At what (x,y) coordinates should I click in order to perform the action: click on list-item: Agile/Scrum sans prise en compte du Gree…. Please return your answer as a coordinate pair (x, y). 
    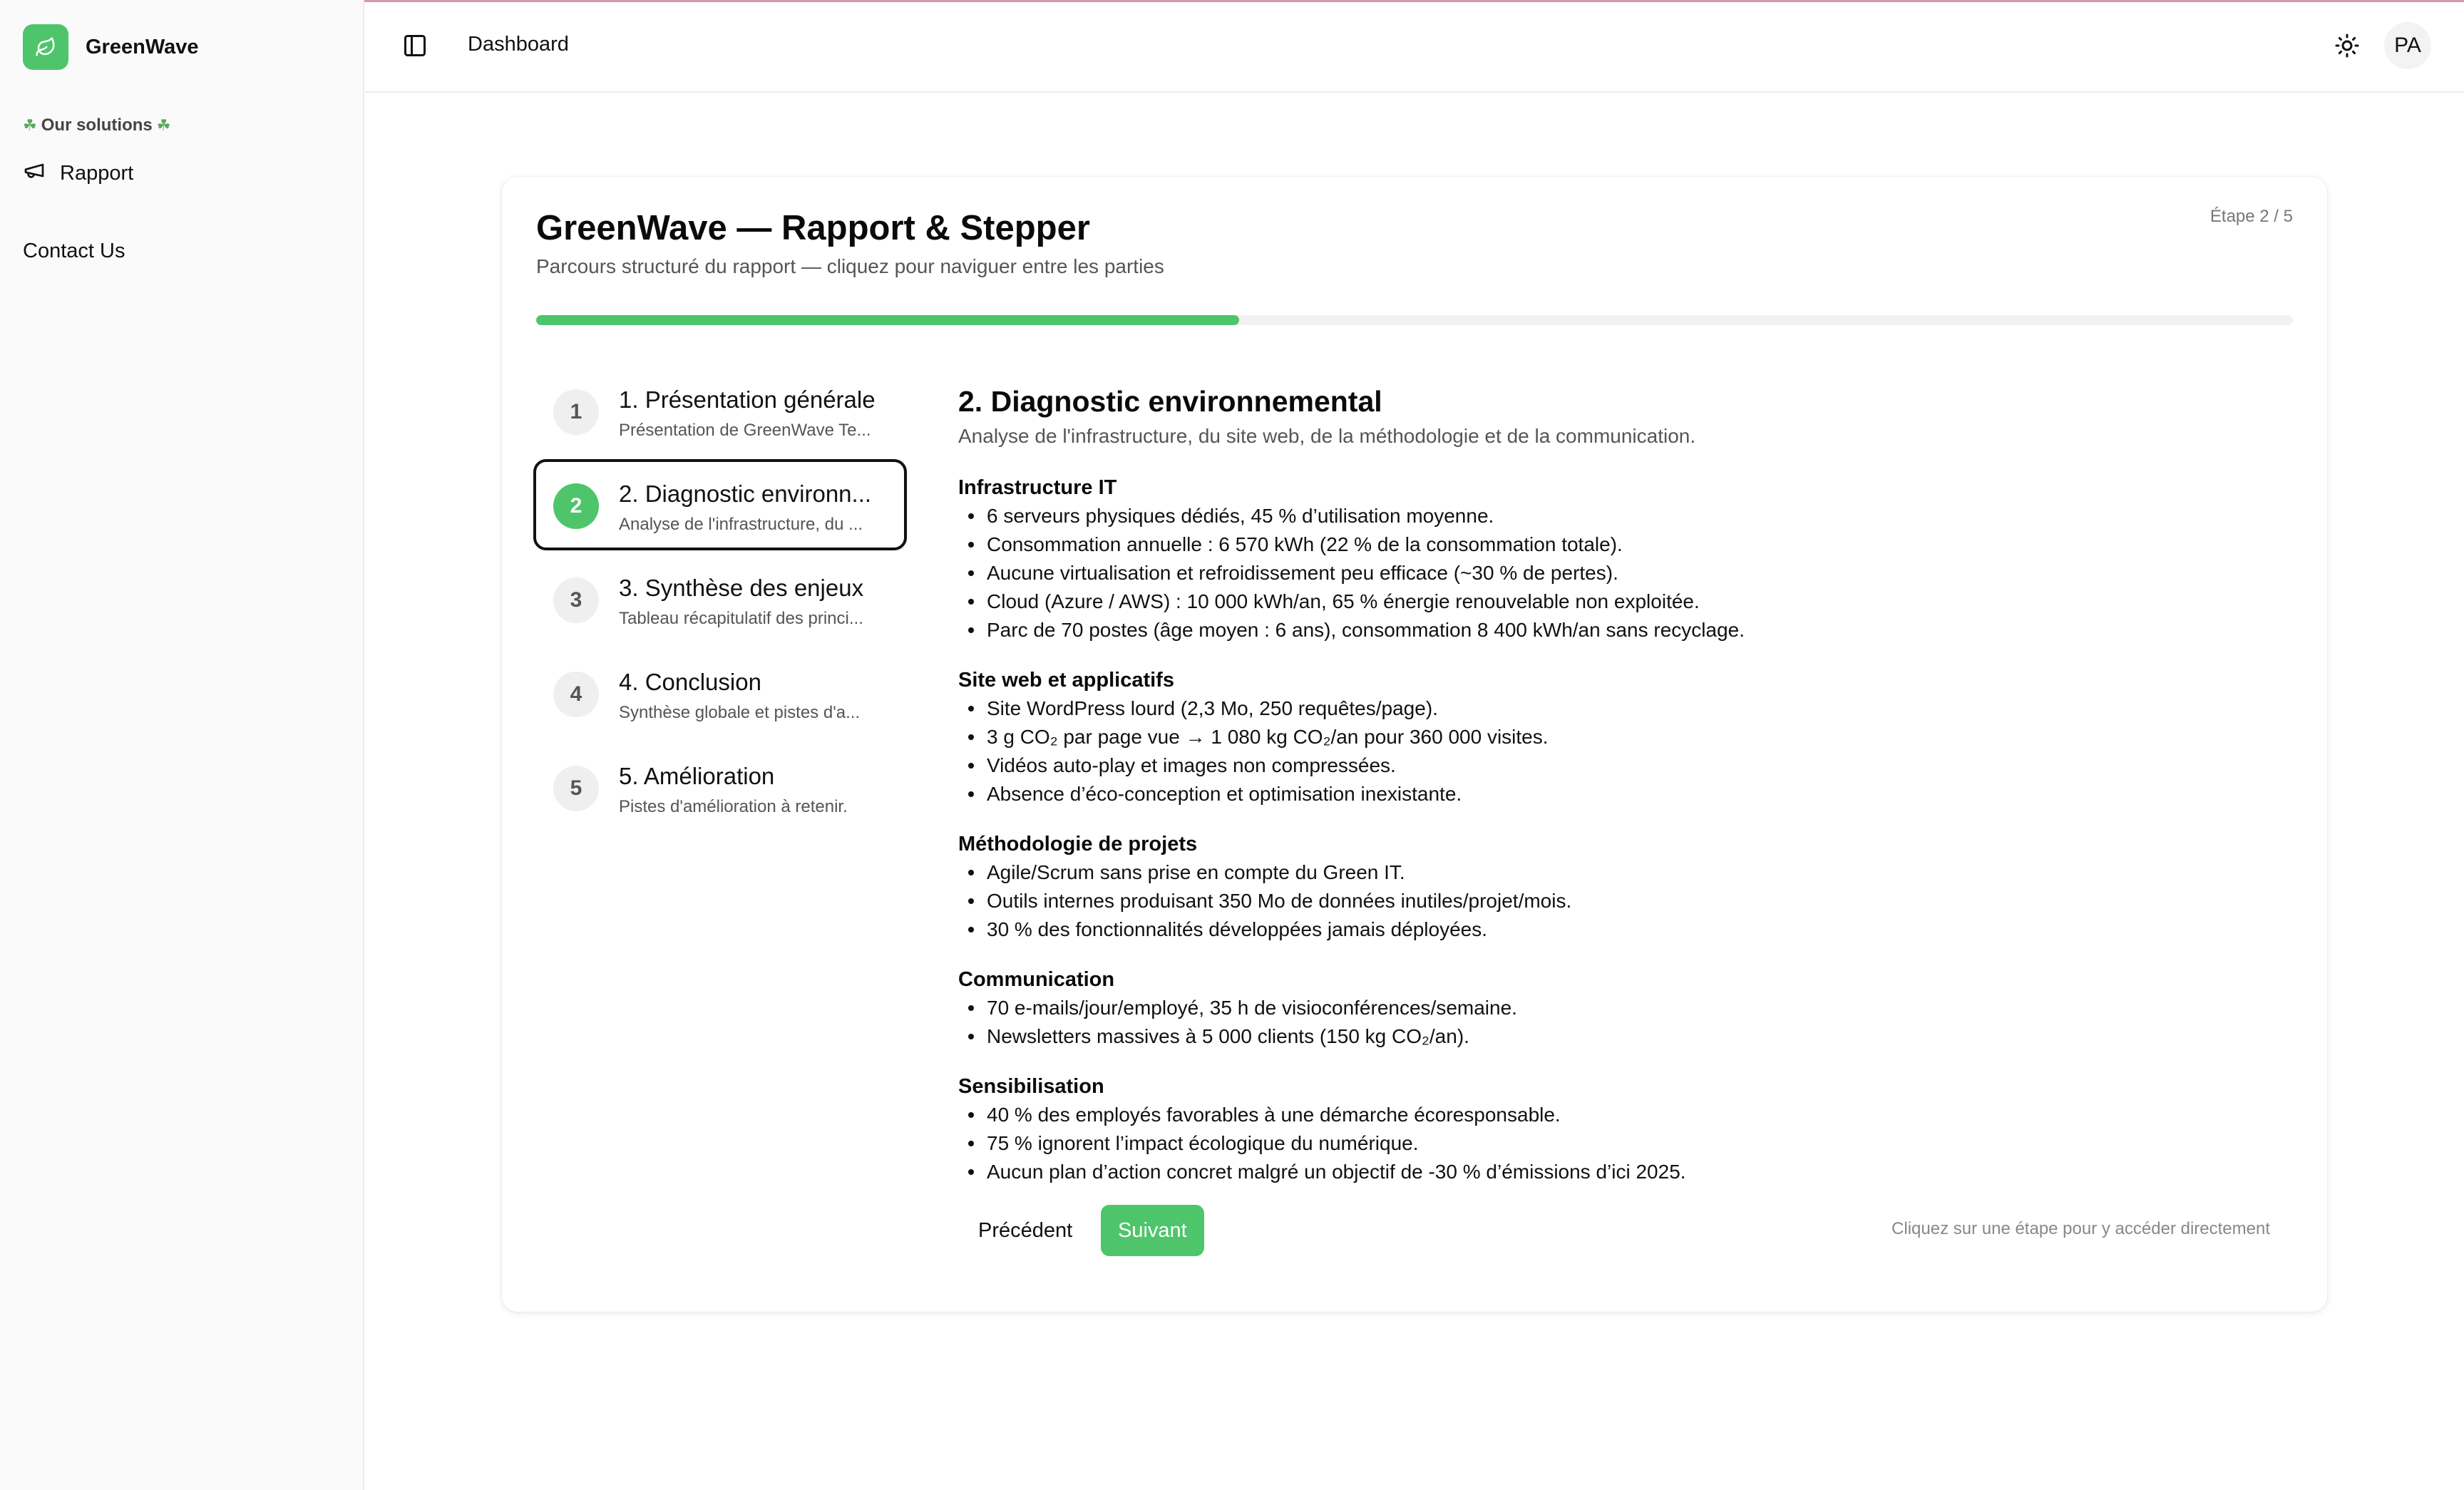
    Looking at the image, I should click on (1621, 872).